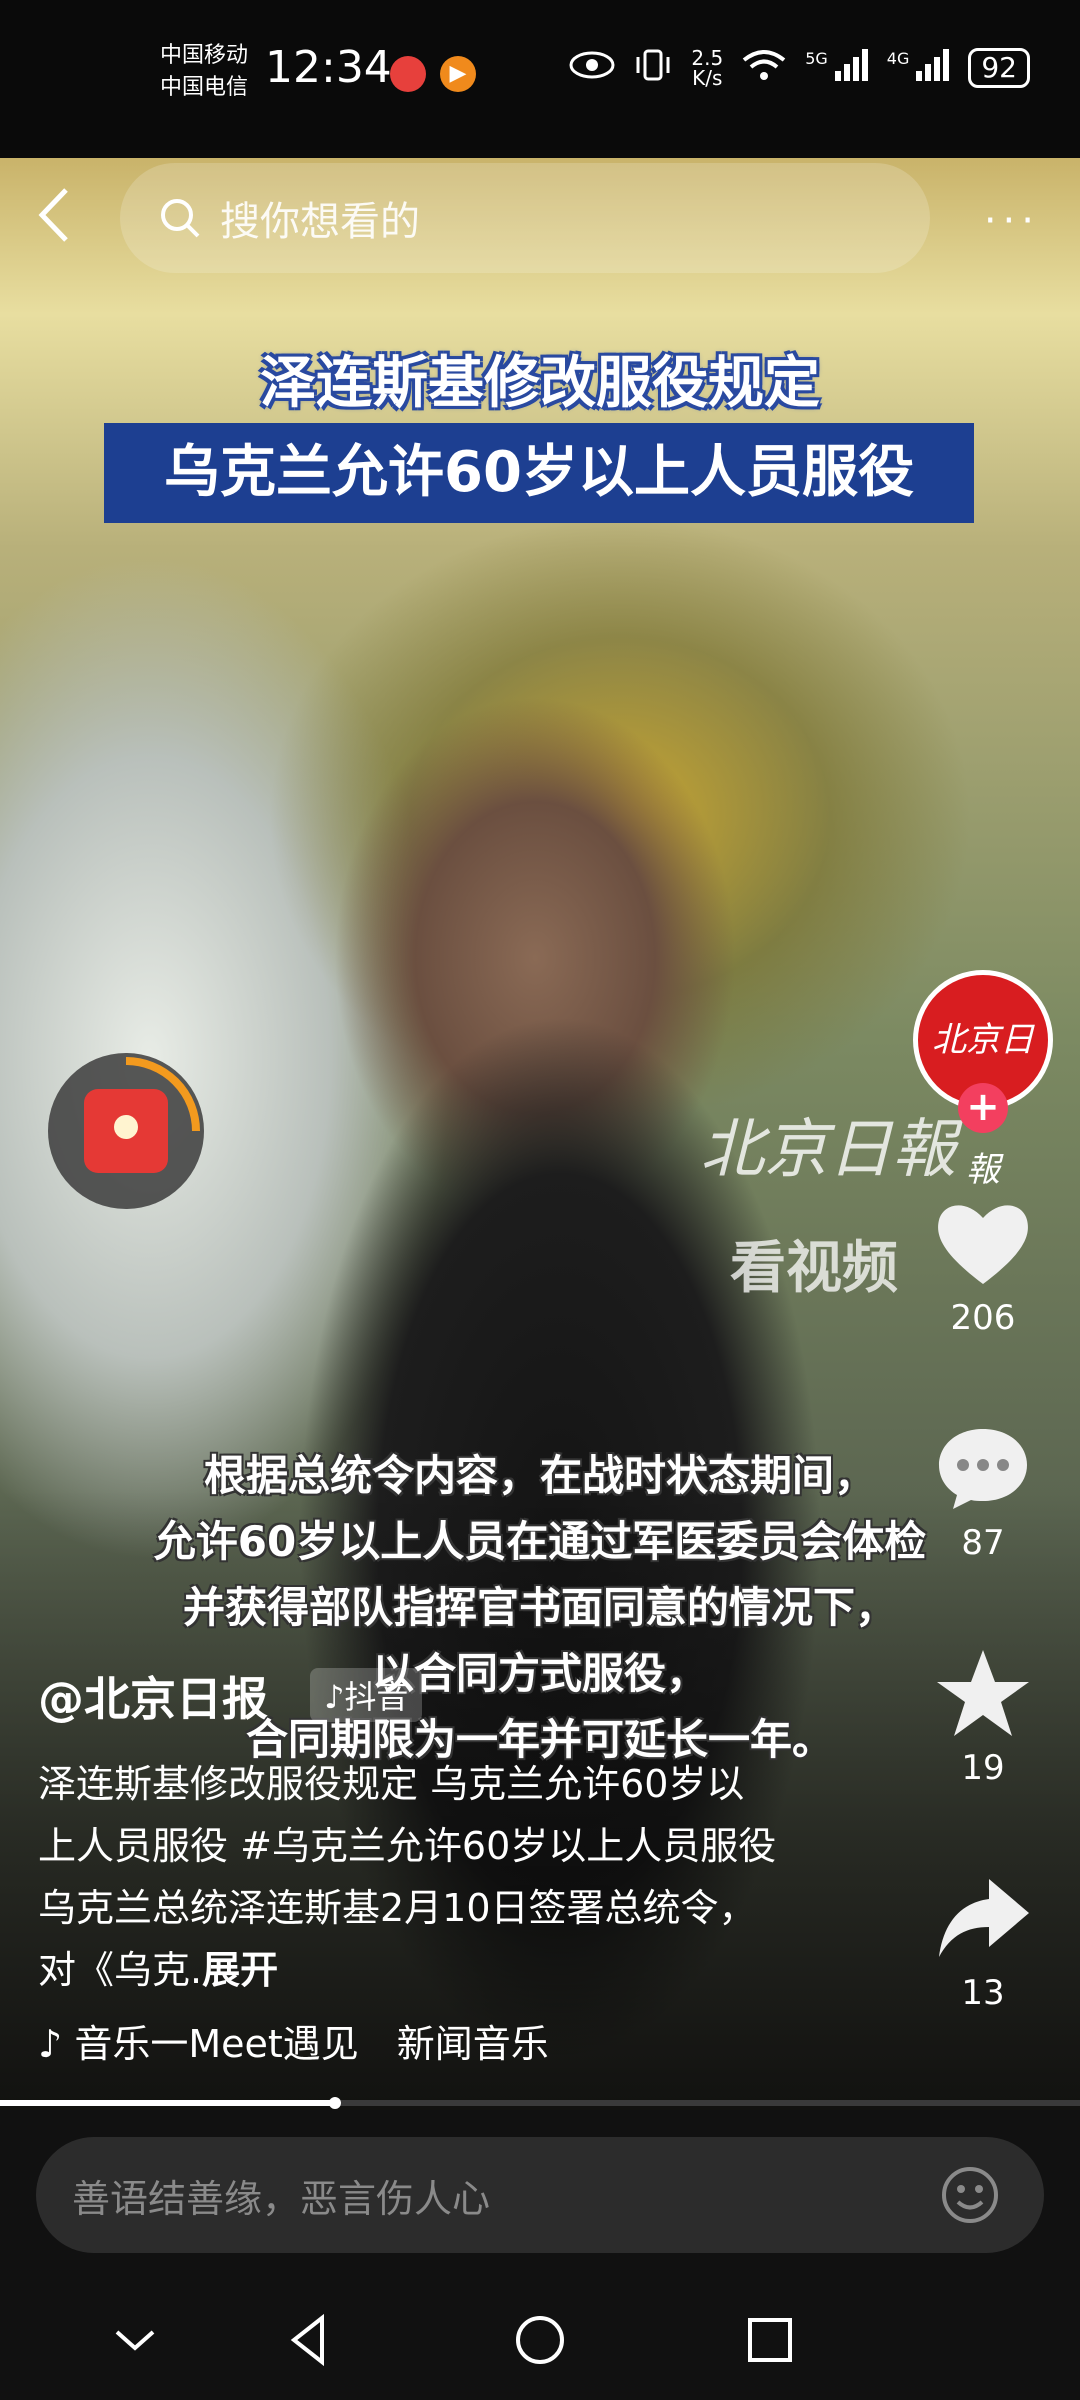 This screenshot has height=2400, width=1080. What do you see at coordinates (153, 1696) in the screenshot?
I see `author-name: @北京日报` at bounding box center [153, 1696].